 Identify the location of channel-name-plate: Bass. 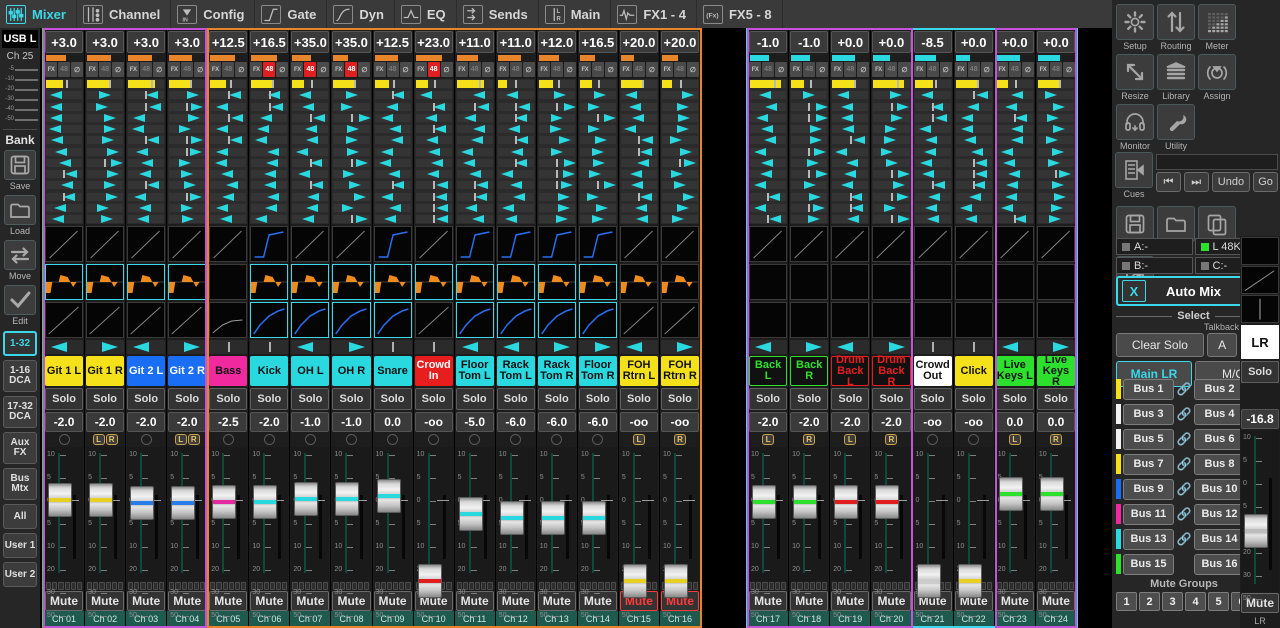
(228, 371).